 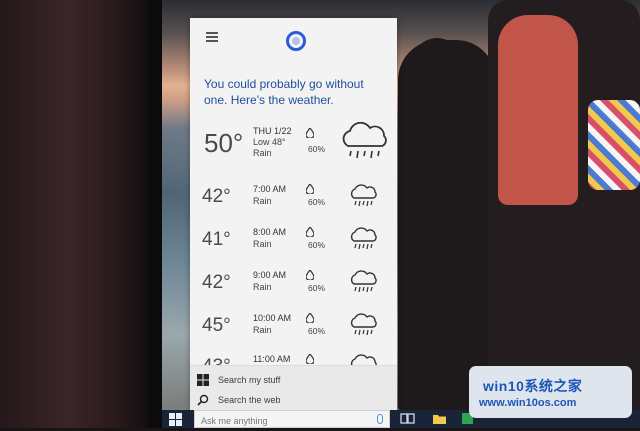 What do you see at coordinates (293, 245) in the screenshot?
I see `weather-hour-row: 41° 8:00 AM Rain 60%` at bounding box center [293, 245].